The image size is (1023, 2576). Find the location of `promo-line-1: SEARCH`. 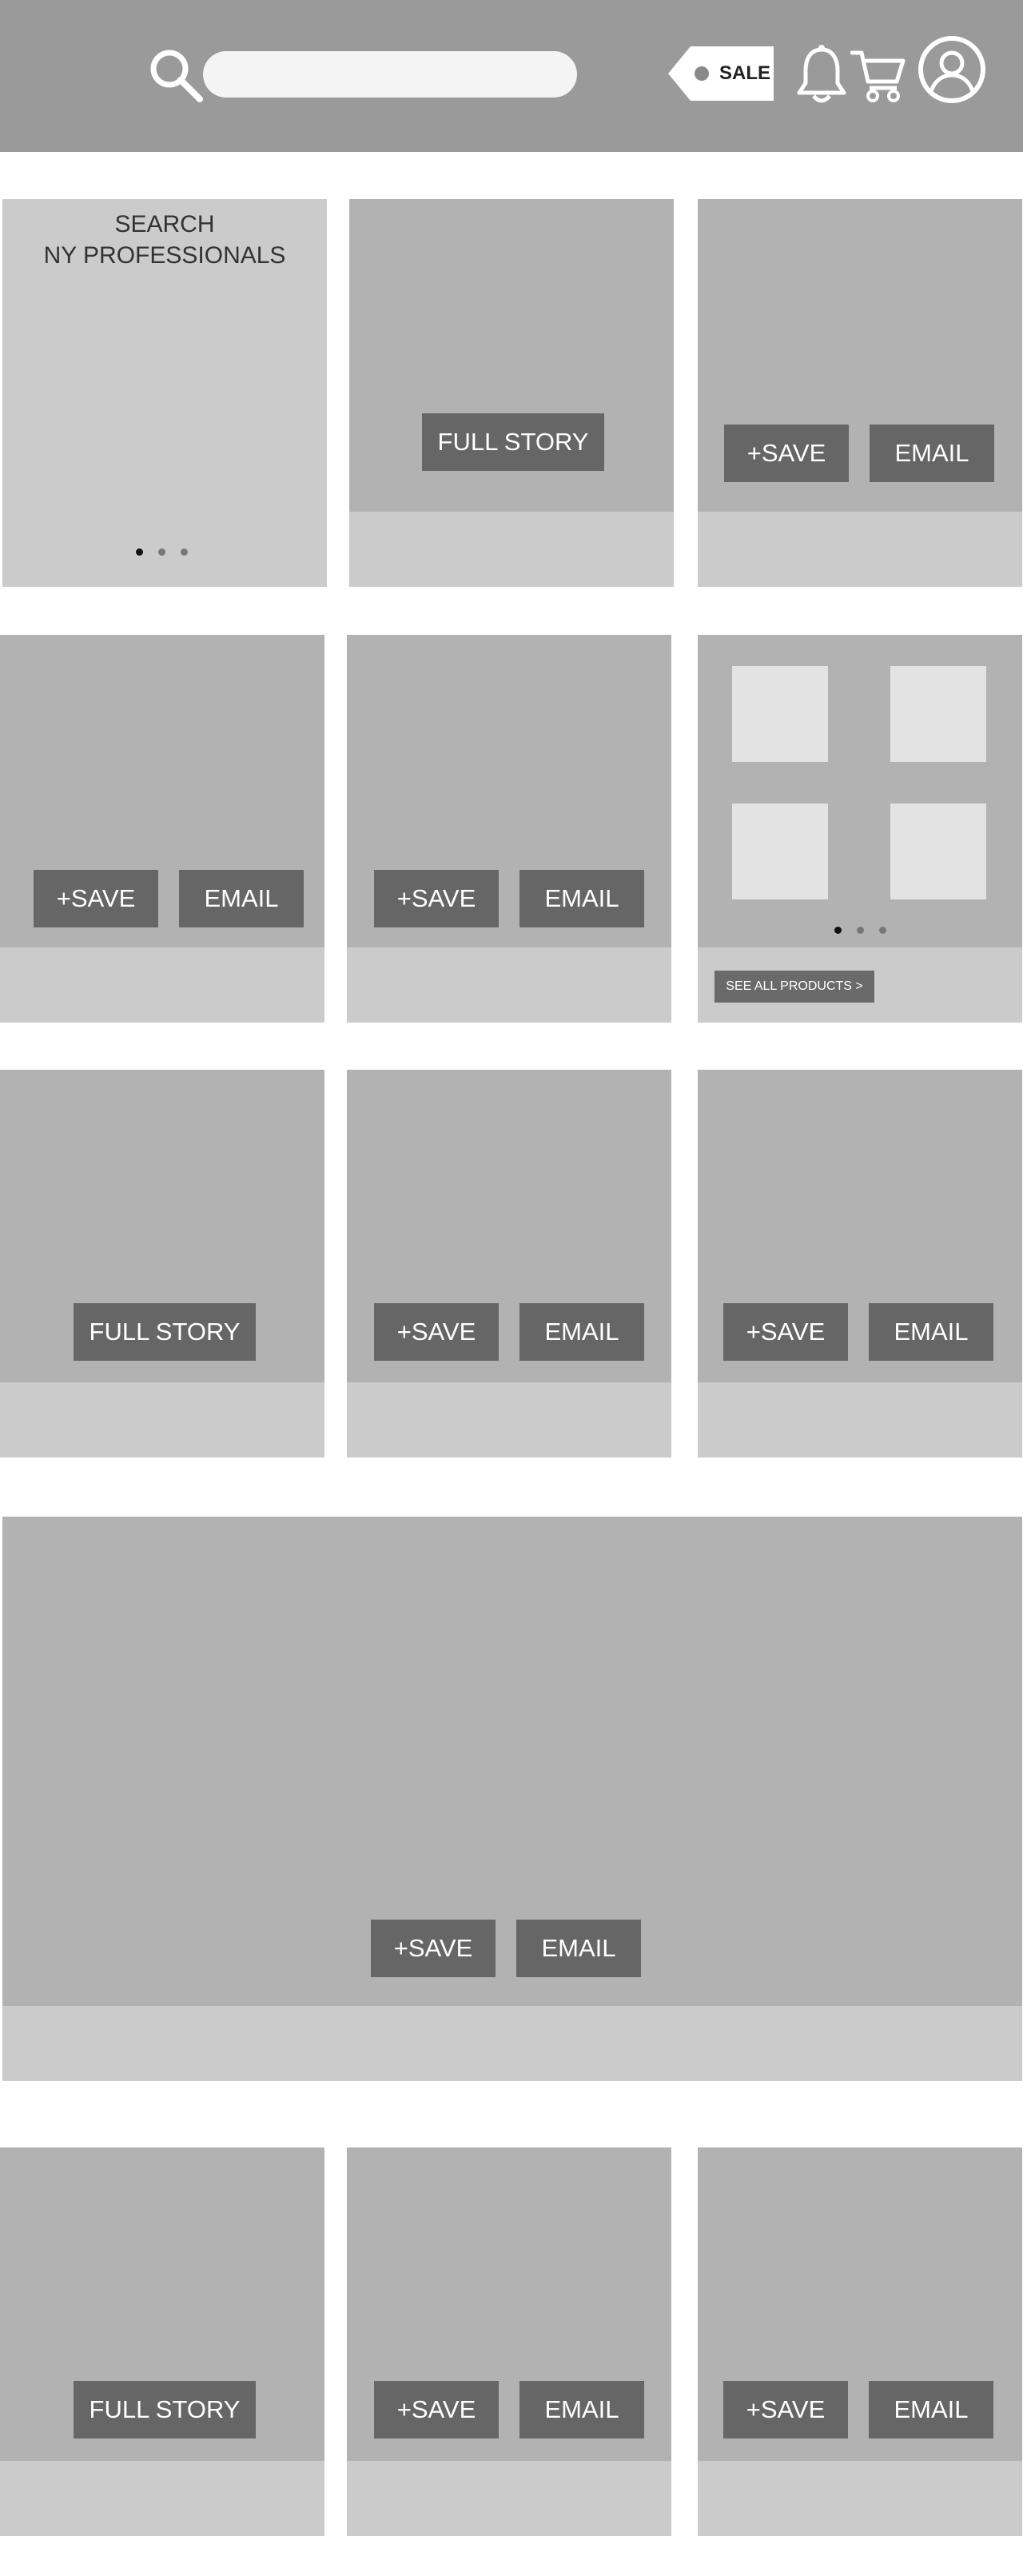

promo-line-1: SEARCH is located at coordinates (164, 224).